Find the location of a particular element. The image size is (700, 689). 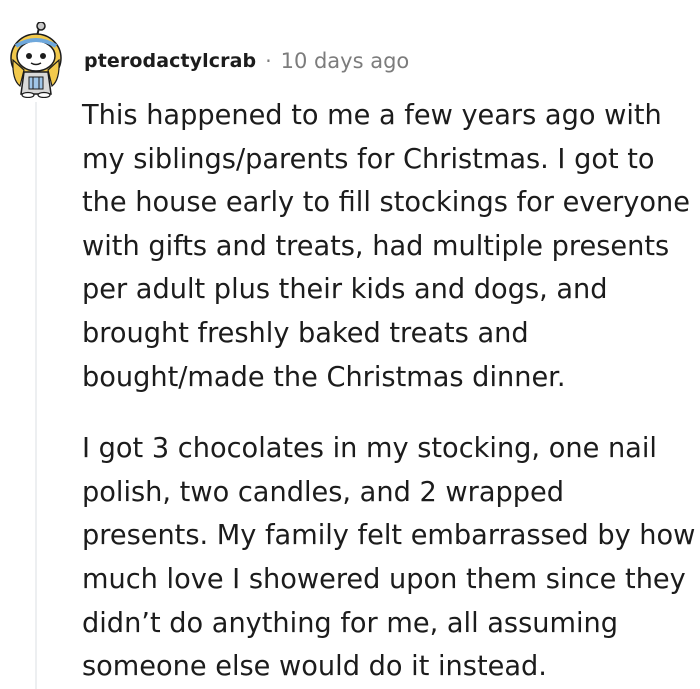

comment-meta: pterodactylcrab · 10 days ago is located at coordinates (246, 60).